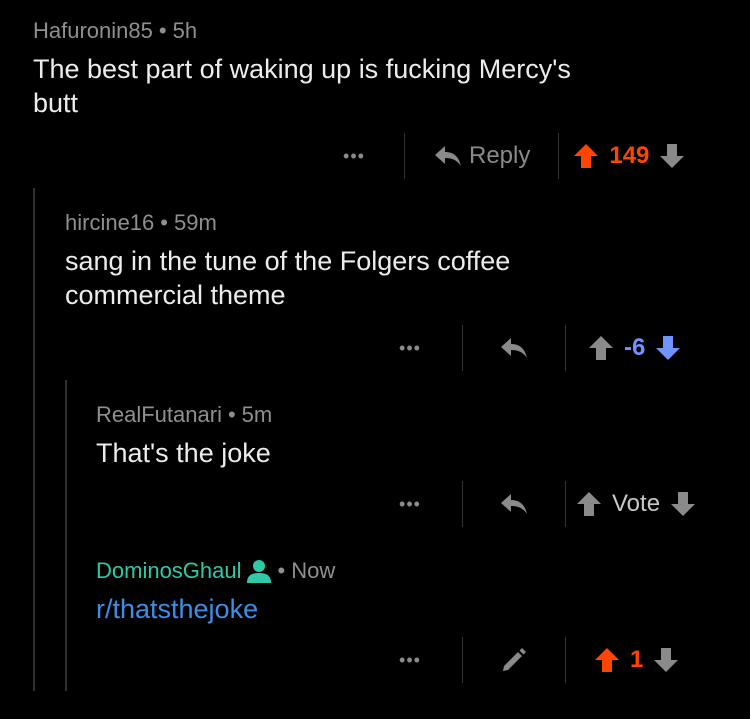 The width and height of the screenshot is (750, 719). Describe the element at coordinates (539, 504) in the screenshot. I see `comment-3-actions: ••• Vote` at that location.